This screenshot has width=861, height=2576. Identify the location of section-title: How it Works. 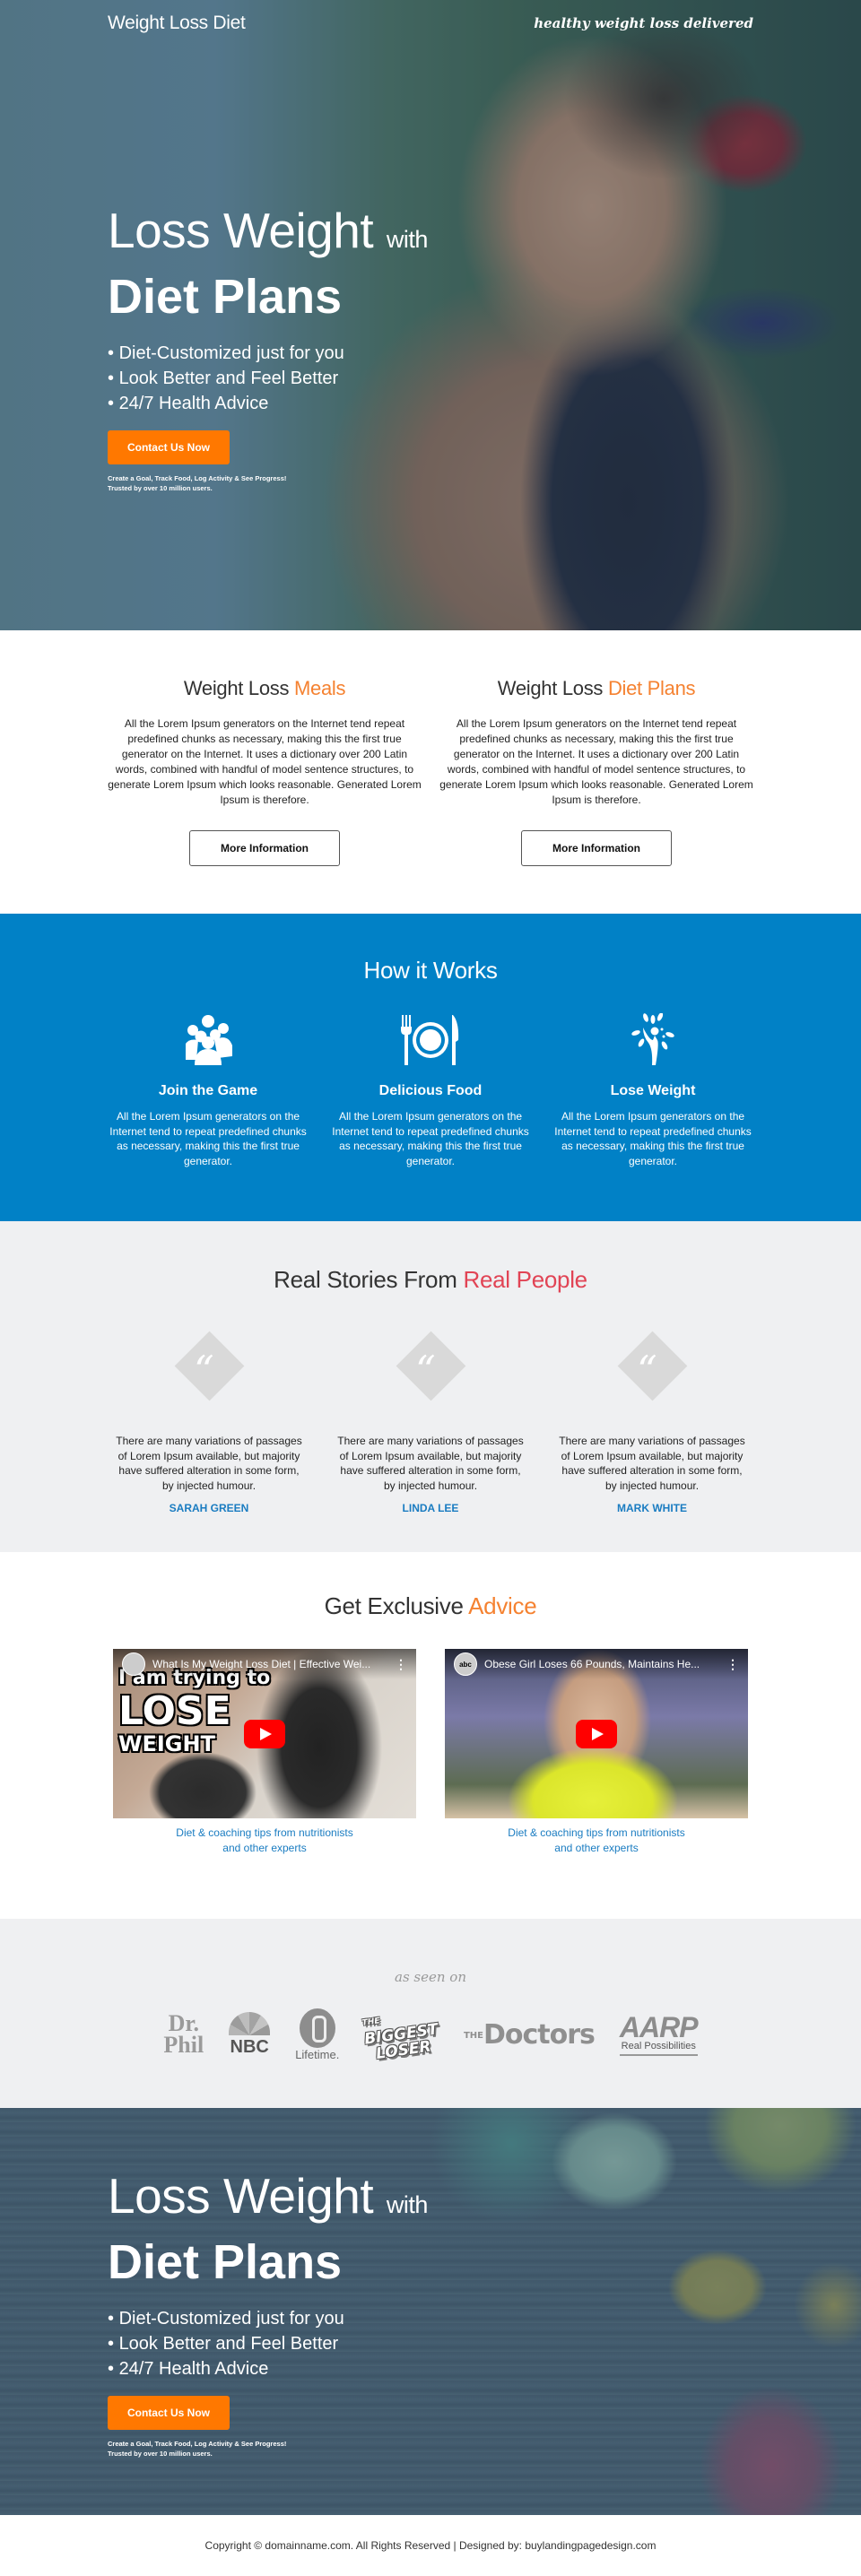
(430, 970).